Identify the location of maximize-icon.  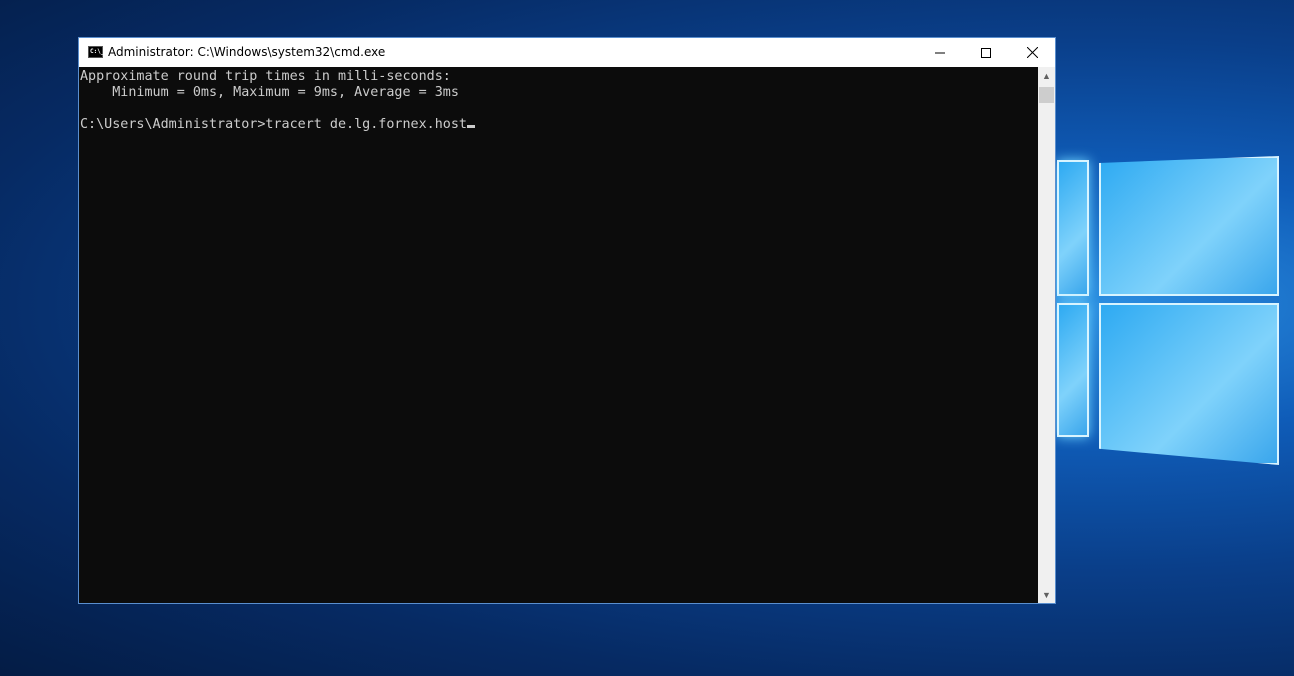
(986, 52).